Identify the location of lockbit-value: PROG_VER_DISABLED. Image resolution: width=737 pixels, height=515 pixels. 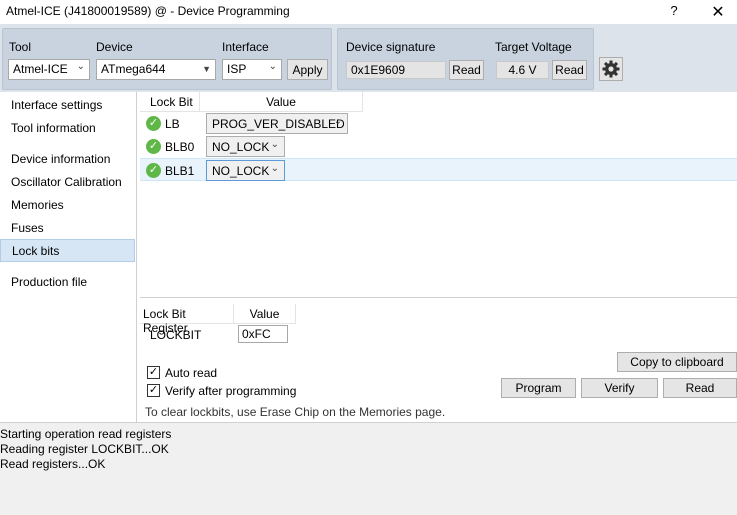
(278, 124).